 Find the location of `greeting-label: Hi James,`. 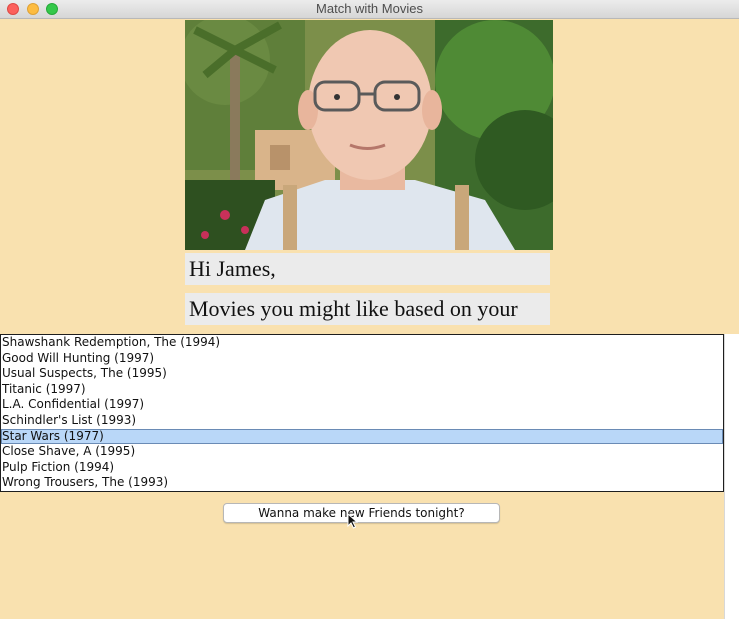

greeting-label: Hi James, is located at coordinates (367, 269).